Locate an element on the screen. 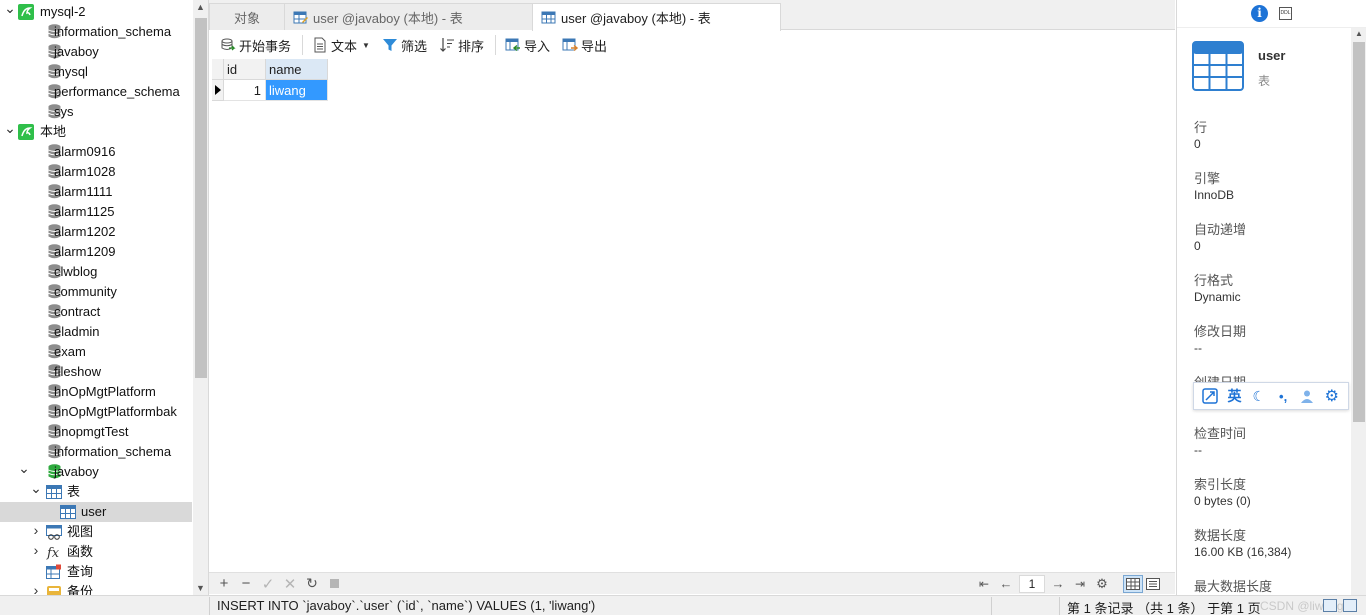  property-label: 索引长度 is located at coordinates (1220, 484).